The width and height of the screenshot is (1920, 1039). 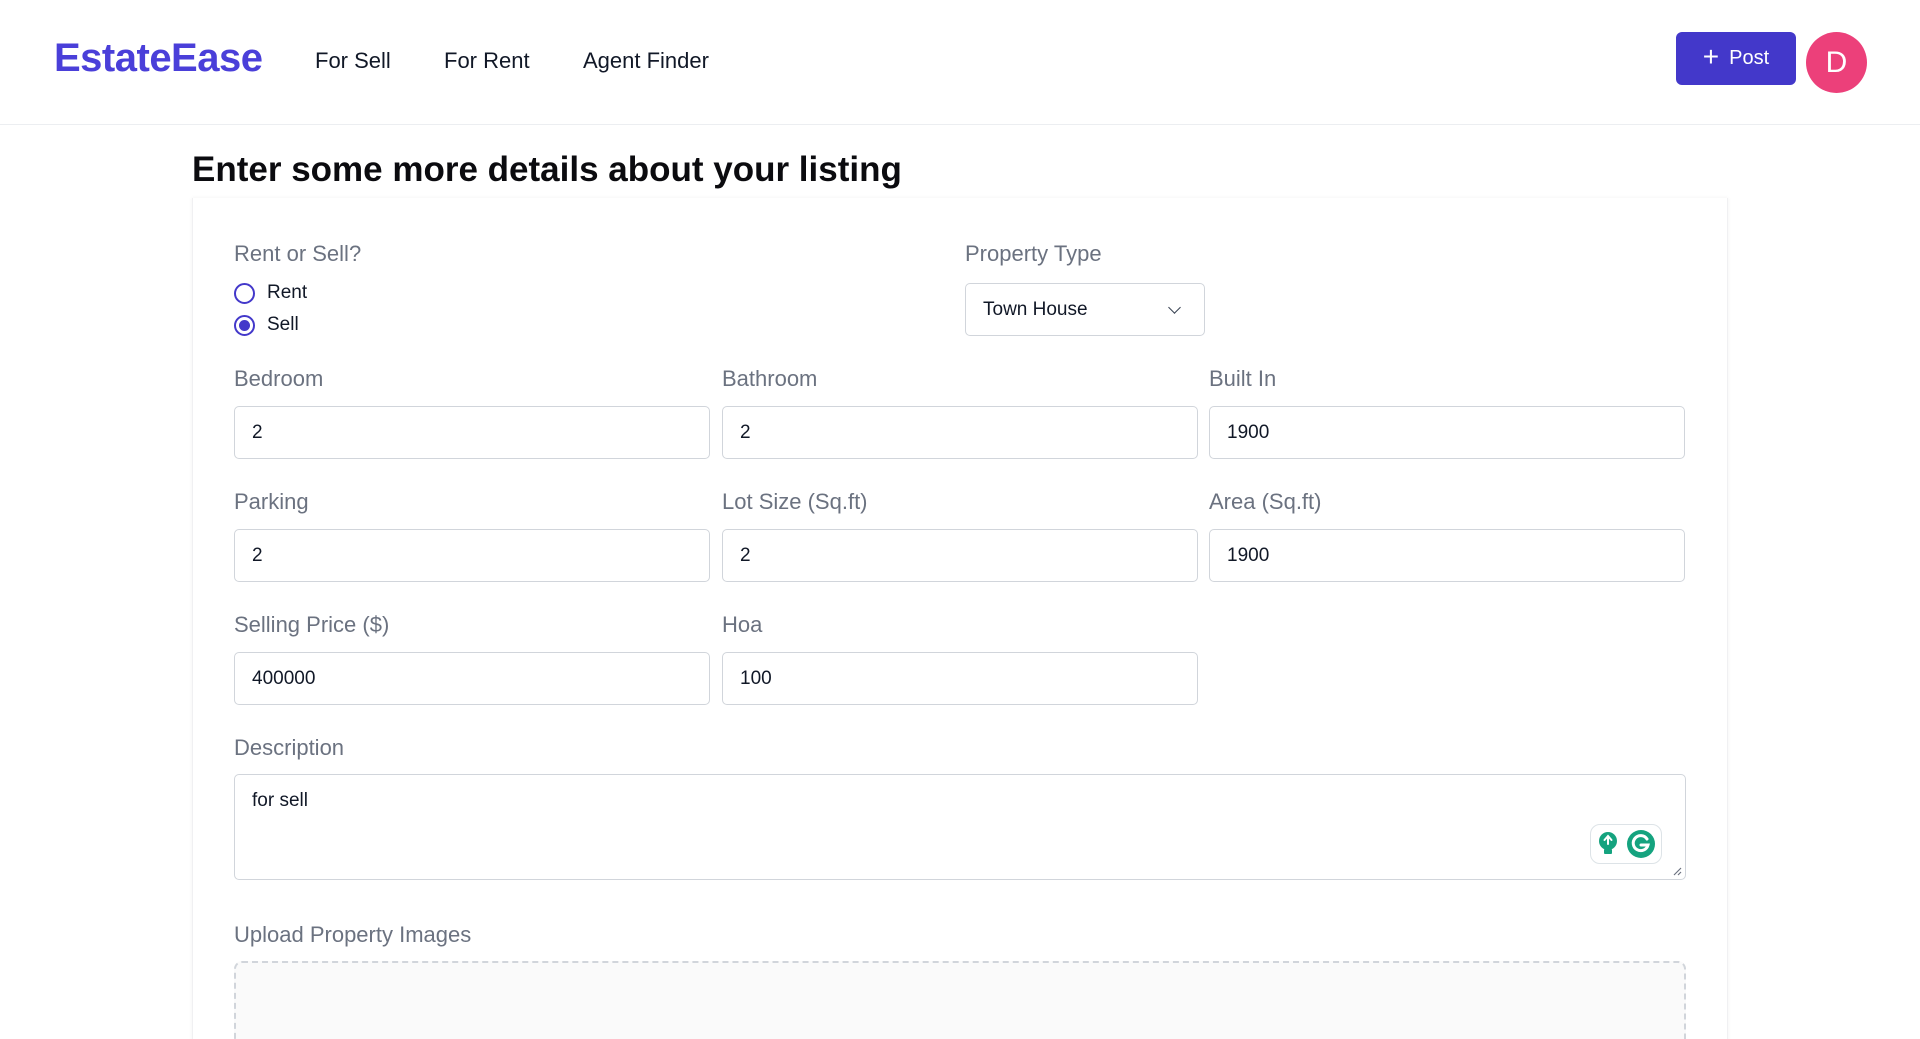 I want to click on description-label: Description, so click(x=289, y=747).